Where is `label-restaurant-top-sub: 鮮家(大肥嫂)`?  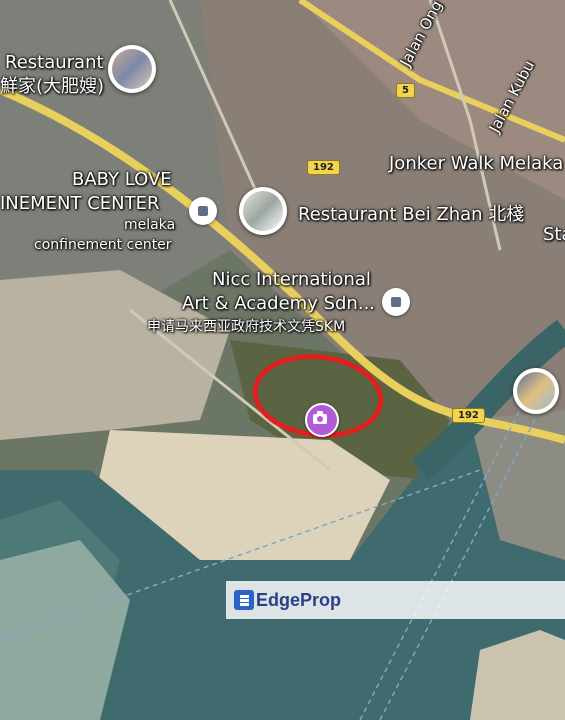
label-restaurant-top-sub: 鮮家(大肥嫂) is located at coordinates (52, 87).